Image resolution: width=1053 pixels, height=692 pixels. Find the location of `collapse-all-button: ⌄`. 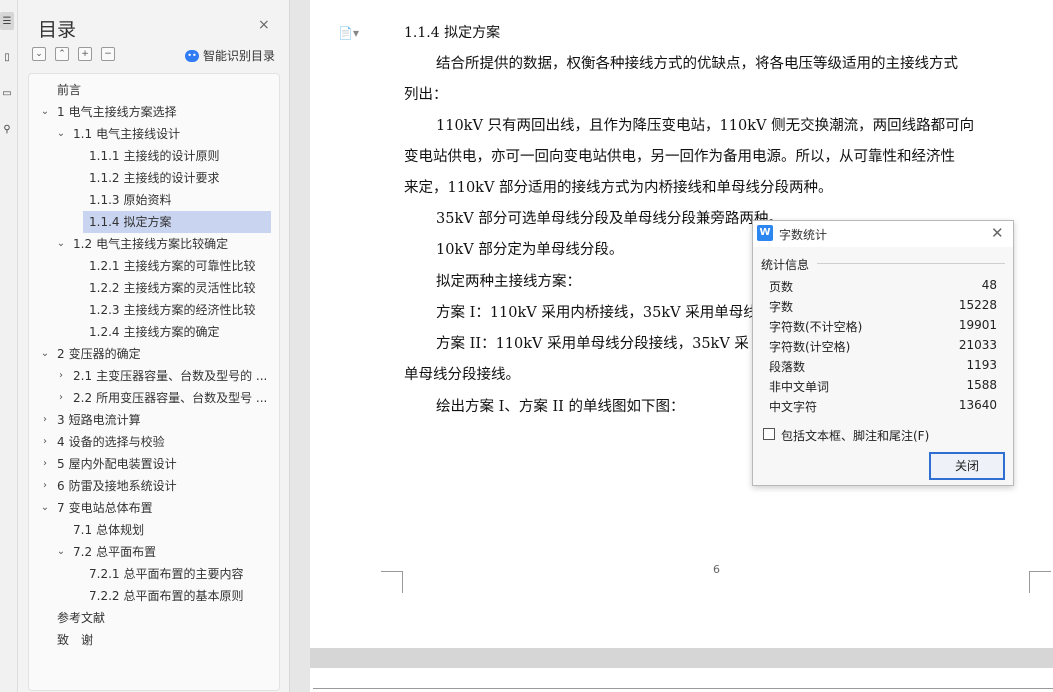

collapse-all-button: ⌄ is located at coordinates (39, 54).